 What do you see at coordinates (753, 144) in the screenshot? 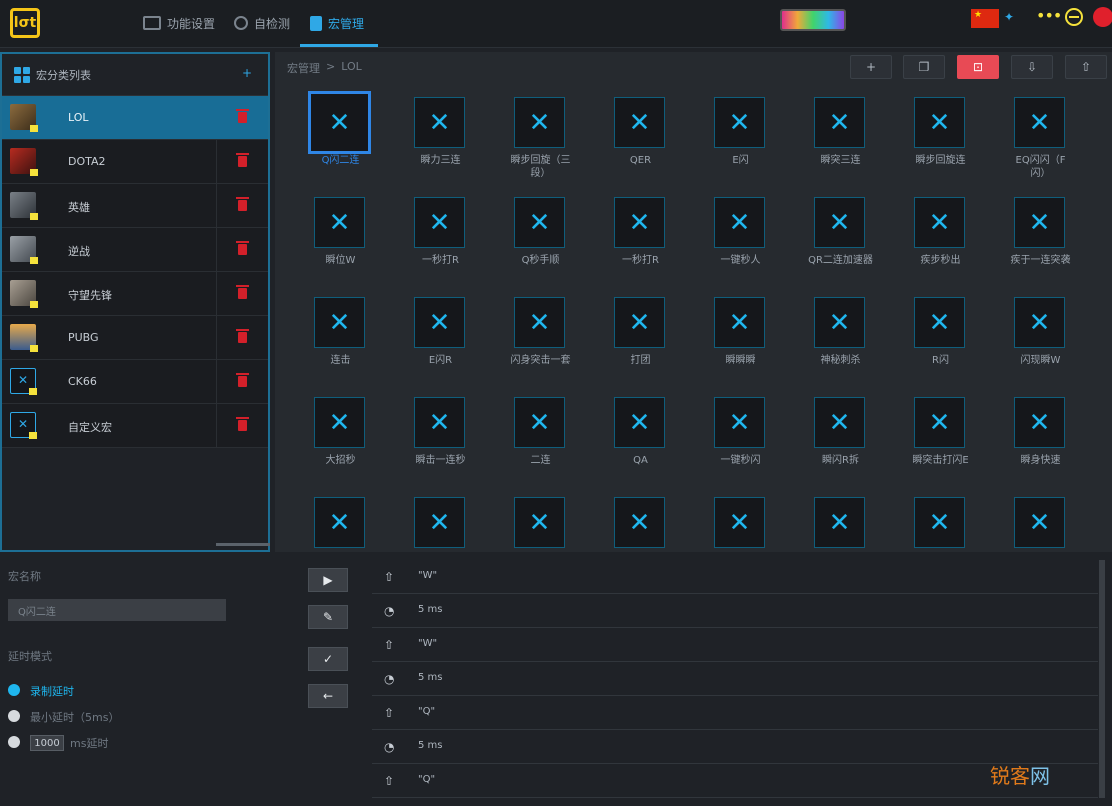
I see `macro-tile: ✕ E闪` at bounding box center [753, 144].